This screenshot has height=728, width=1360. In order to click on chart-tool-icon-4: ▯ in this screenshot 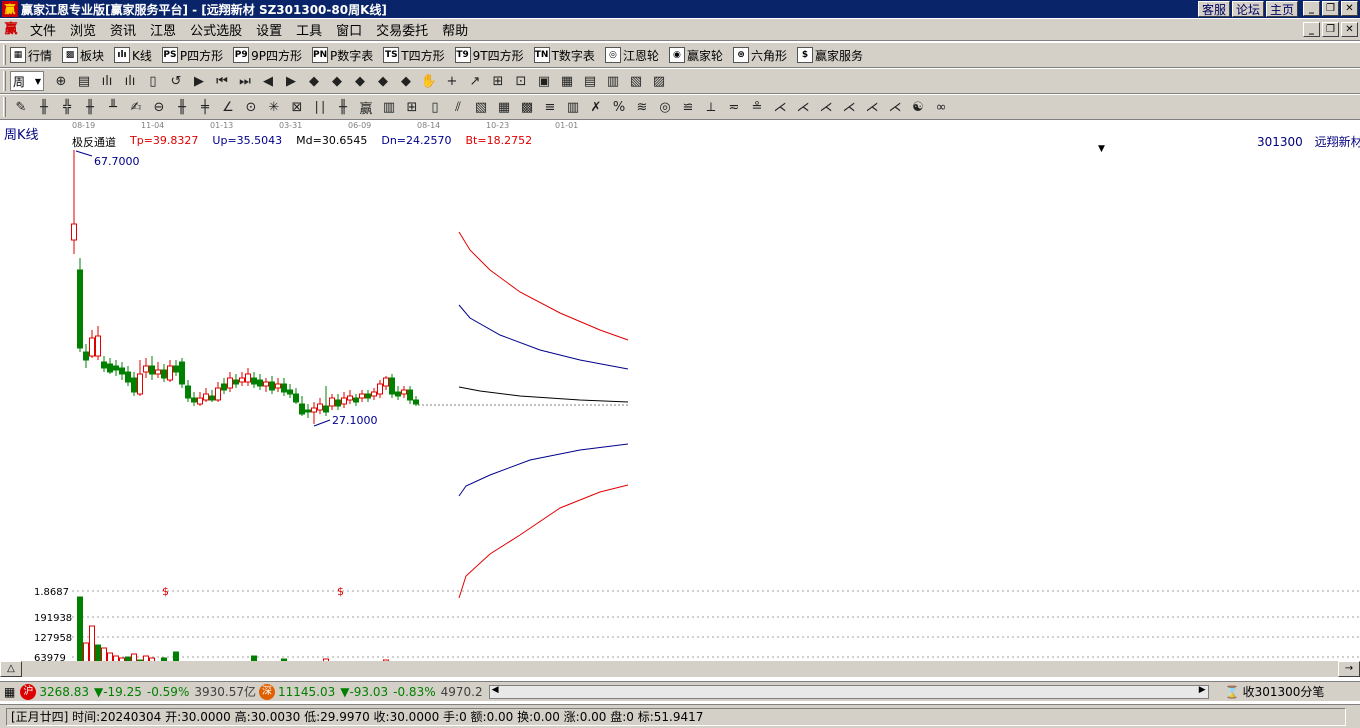, I will do `click(153, 81)`.